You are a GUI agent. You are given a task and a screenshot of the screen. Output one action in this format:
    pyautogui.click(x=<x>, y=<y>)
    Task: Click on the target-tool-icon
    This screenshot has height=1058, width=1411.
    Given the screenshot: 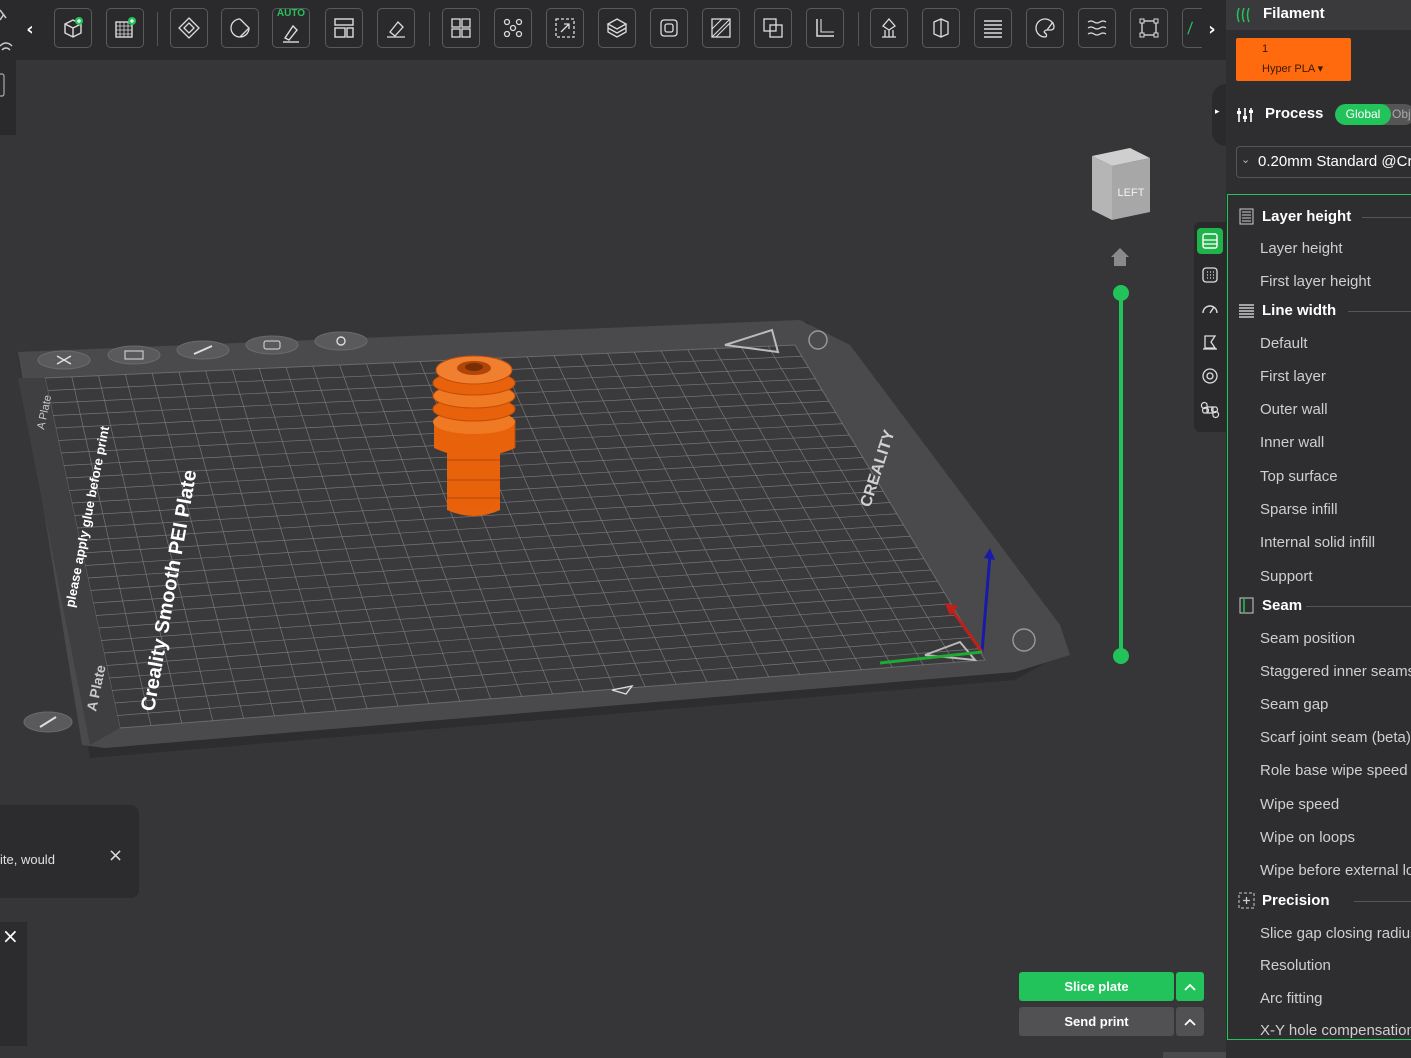 What is the action you would take?
    pyautogui.click(x=1210, y=376)
    